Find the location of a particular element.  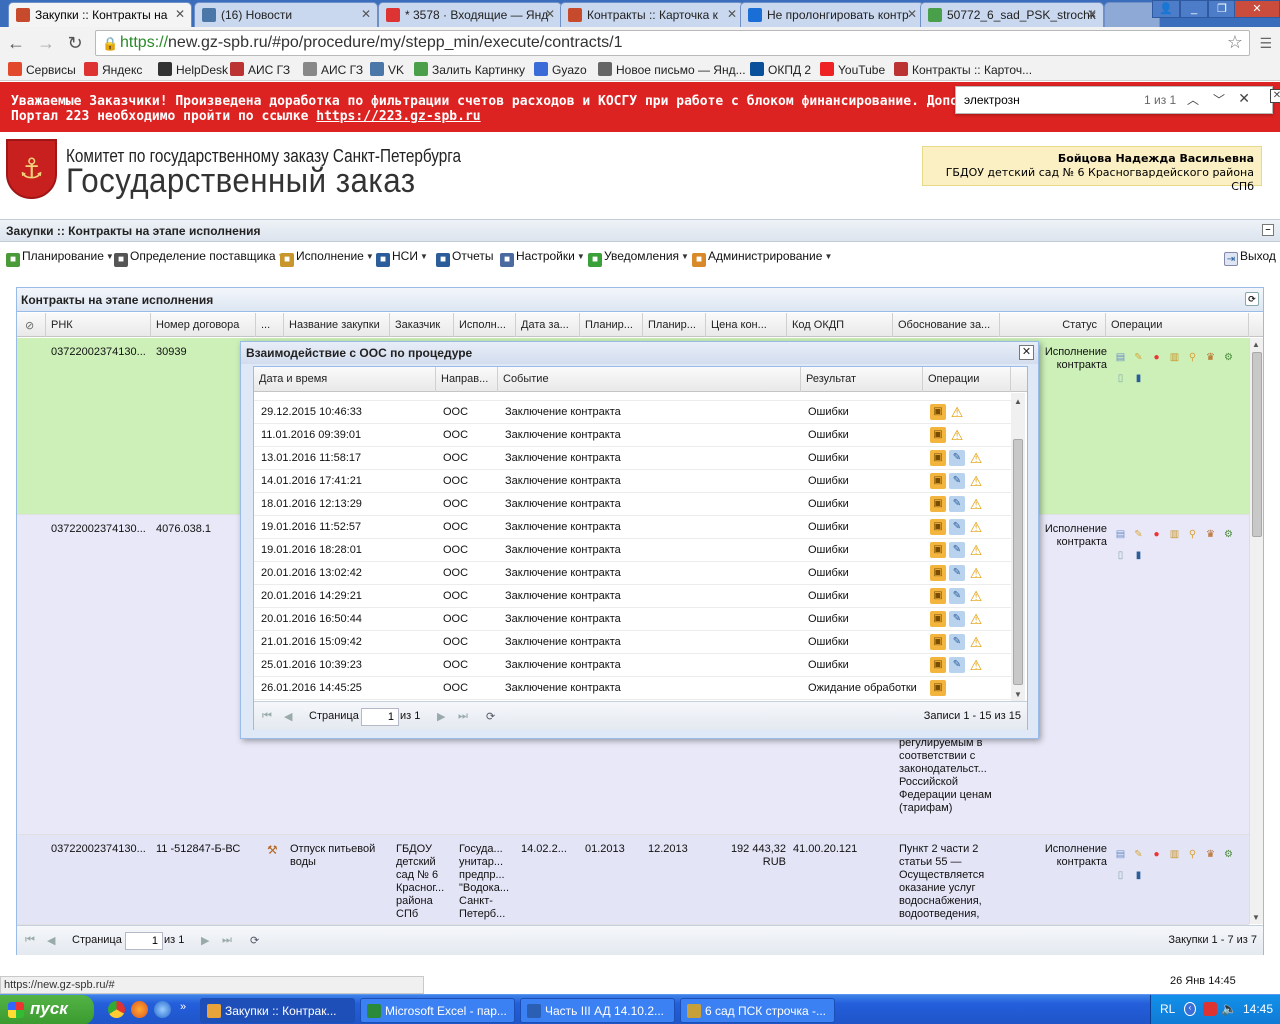

first-page-icon: ⏮ is located at coordinates (30, 940).